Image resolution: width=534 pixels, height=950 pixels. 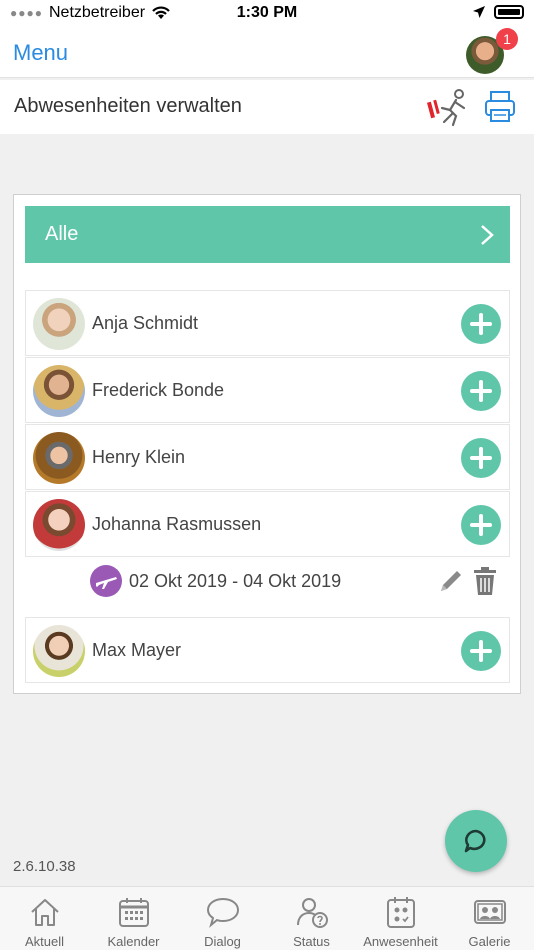 What do you see at coordinates (177, 524) in the screenshot?
I see `child-name: Johanna Rasmussen` at bounding box center [177, 524].